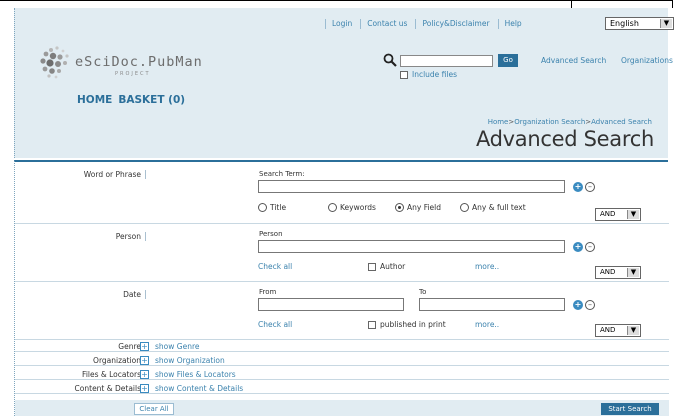  Describe the element at coordinates (584, 305) in the screenshot. I see `date-add-remove: + –` at that location.